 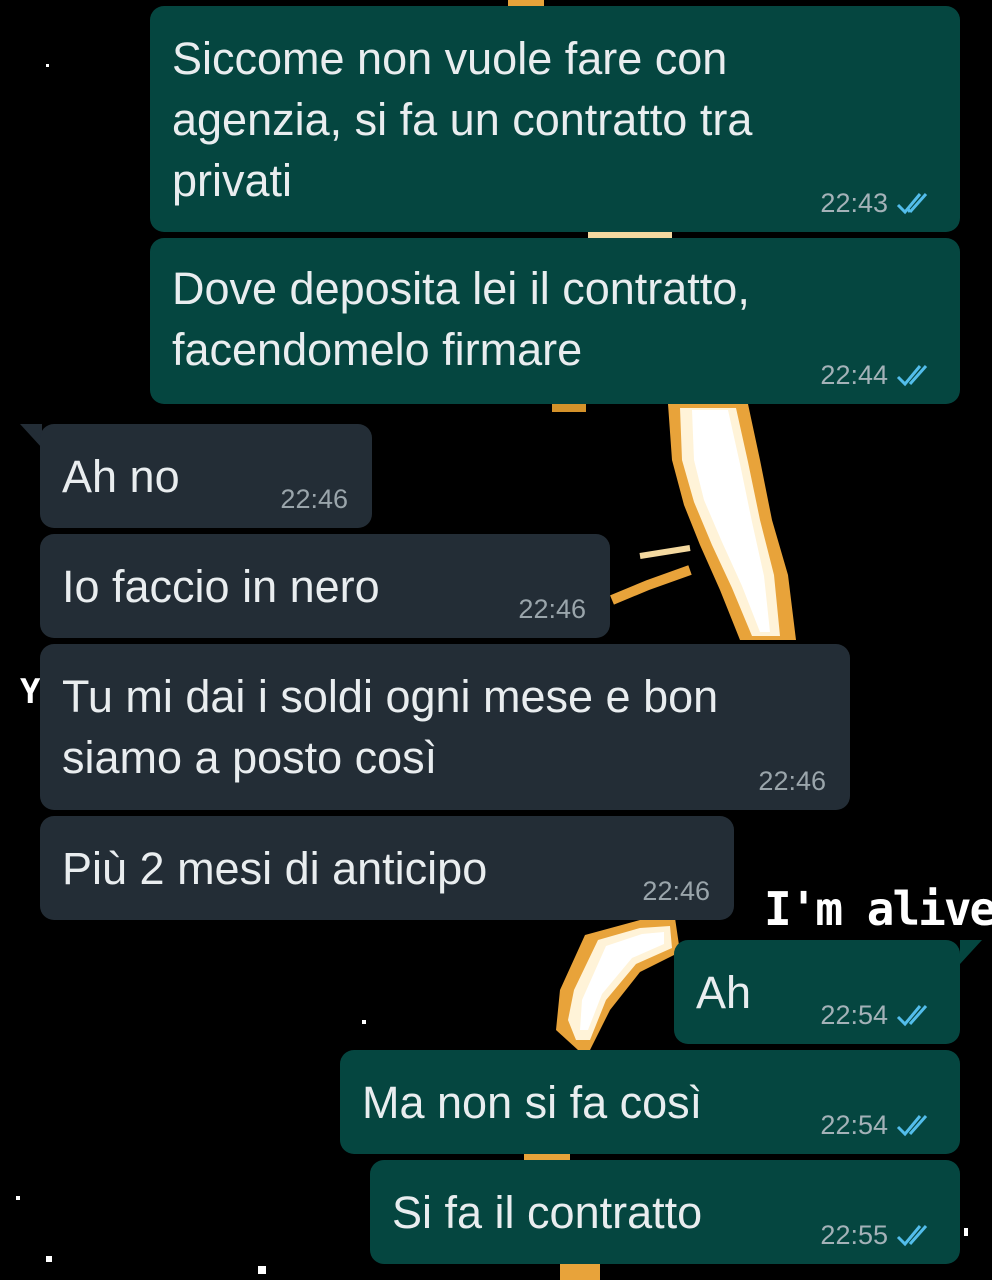 I want to click on message-bubble-incoming: Più 2 mesi di anticipo 22:46, so click(x=387, y=868).